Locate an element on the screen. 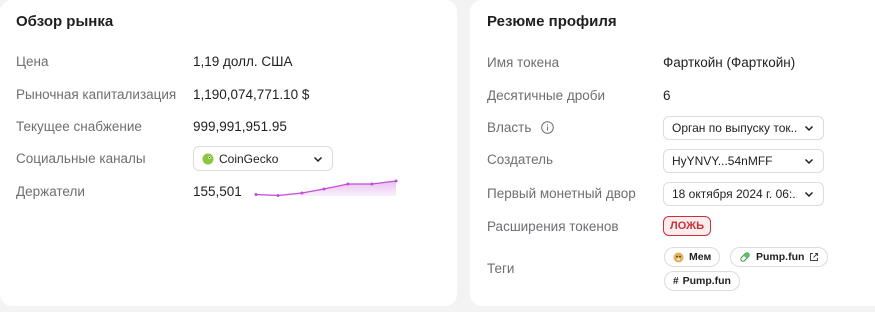 The image size is (875, 312). decimals-label: Десятичные дроби is located at coordinates (546, 95).